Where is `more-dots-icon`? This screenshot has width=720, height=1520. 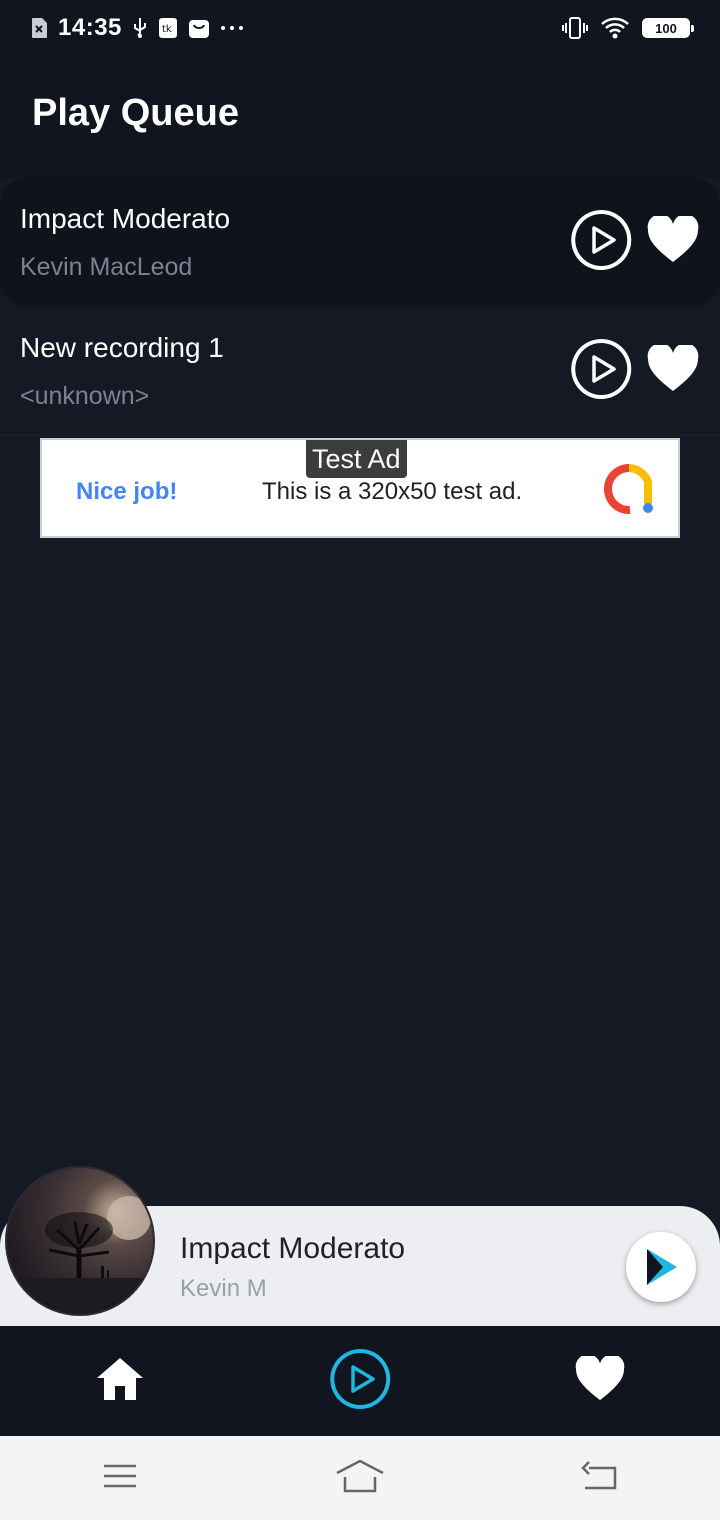
more-dots-icon is located at coordinates (232, 28).